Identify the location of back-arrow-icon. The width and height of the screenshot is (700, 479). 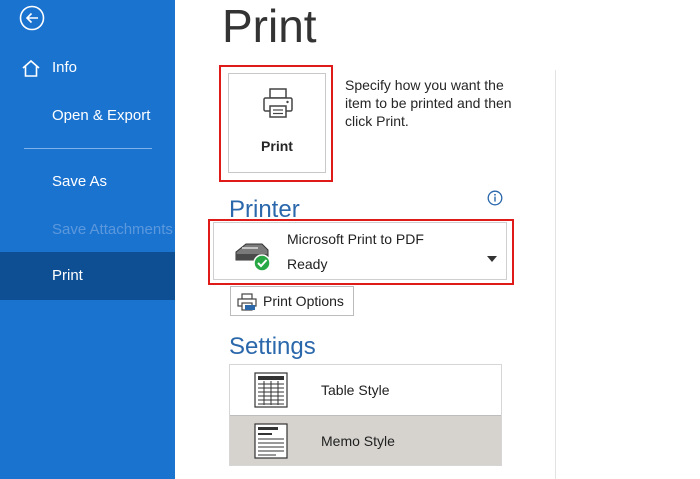
(32, 18).